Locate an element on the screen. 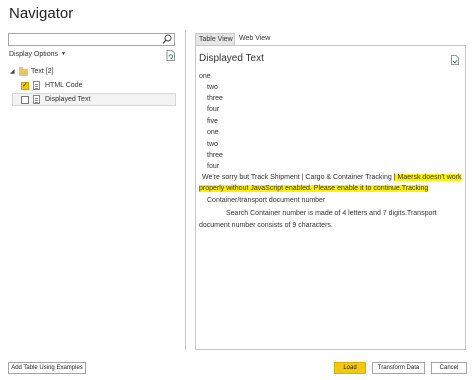 The image size is (474, 380). transform-data-button: Transform Data is located at coordinates (398, 368).